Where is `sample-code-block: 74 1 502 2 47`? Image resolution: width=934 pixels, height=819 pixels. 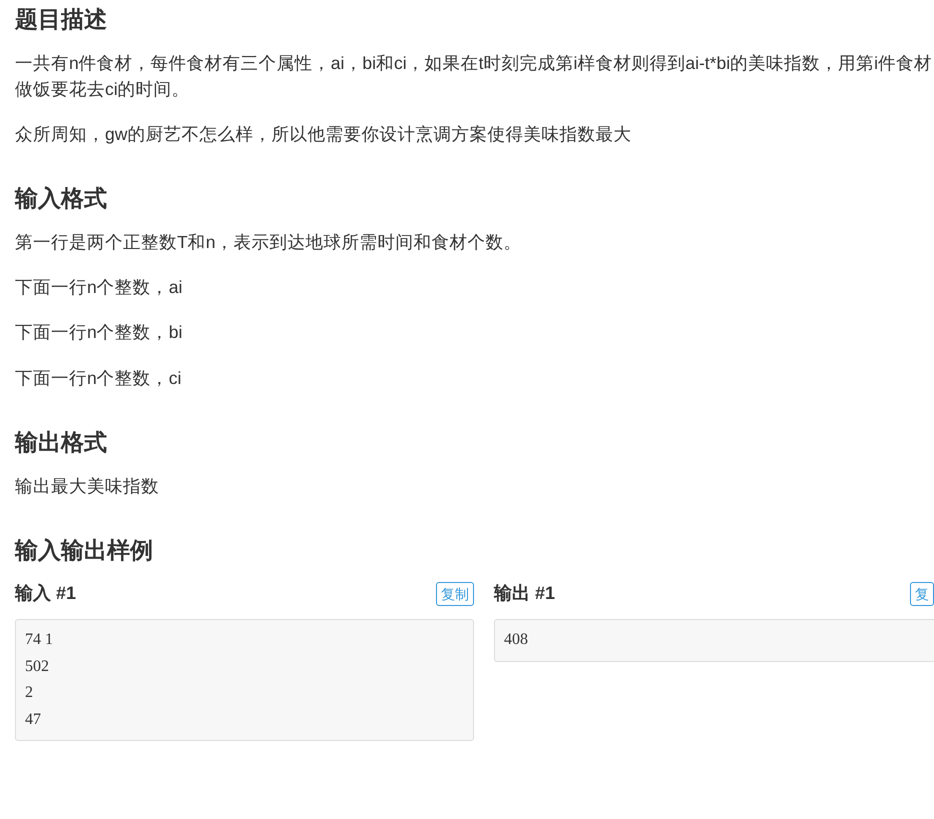
sample-code-block: 74 1 502 2 47 is located at coordinates (244, 680).